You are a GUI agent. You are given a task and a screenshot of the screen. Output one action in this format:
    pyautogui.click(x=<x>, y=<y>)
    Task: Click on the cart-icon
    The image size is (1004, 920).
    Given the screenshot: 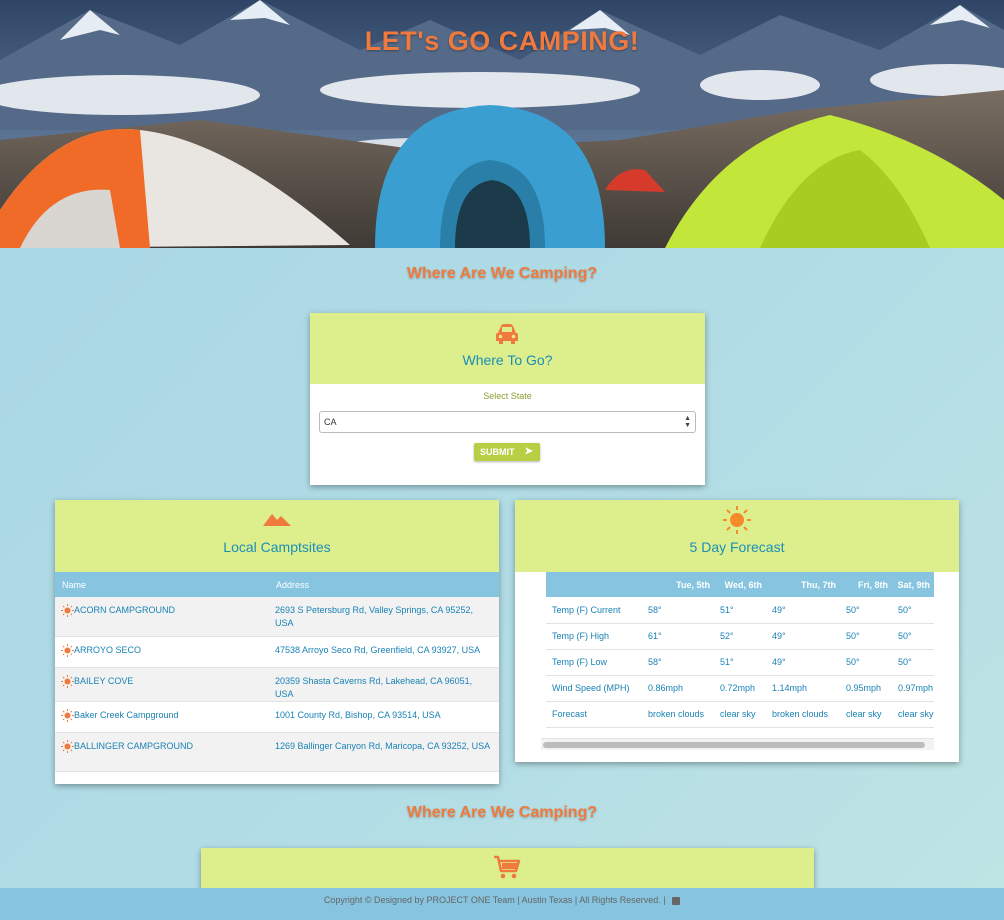 What is the action you would take?
    pyautogui.click(x=507, y=867)
    